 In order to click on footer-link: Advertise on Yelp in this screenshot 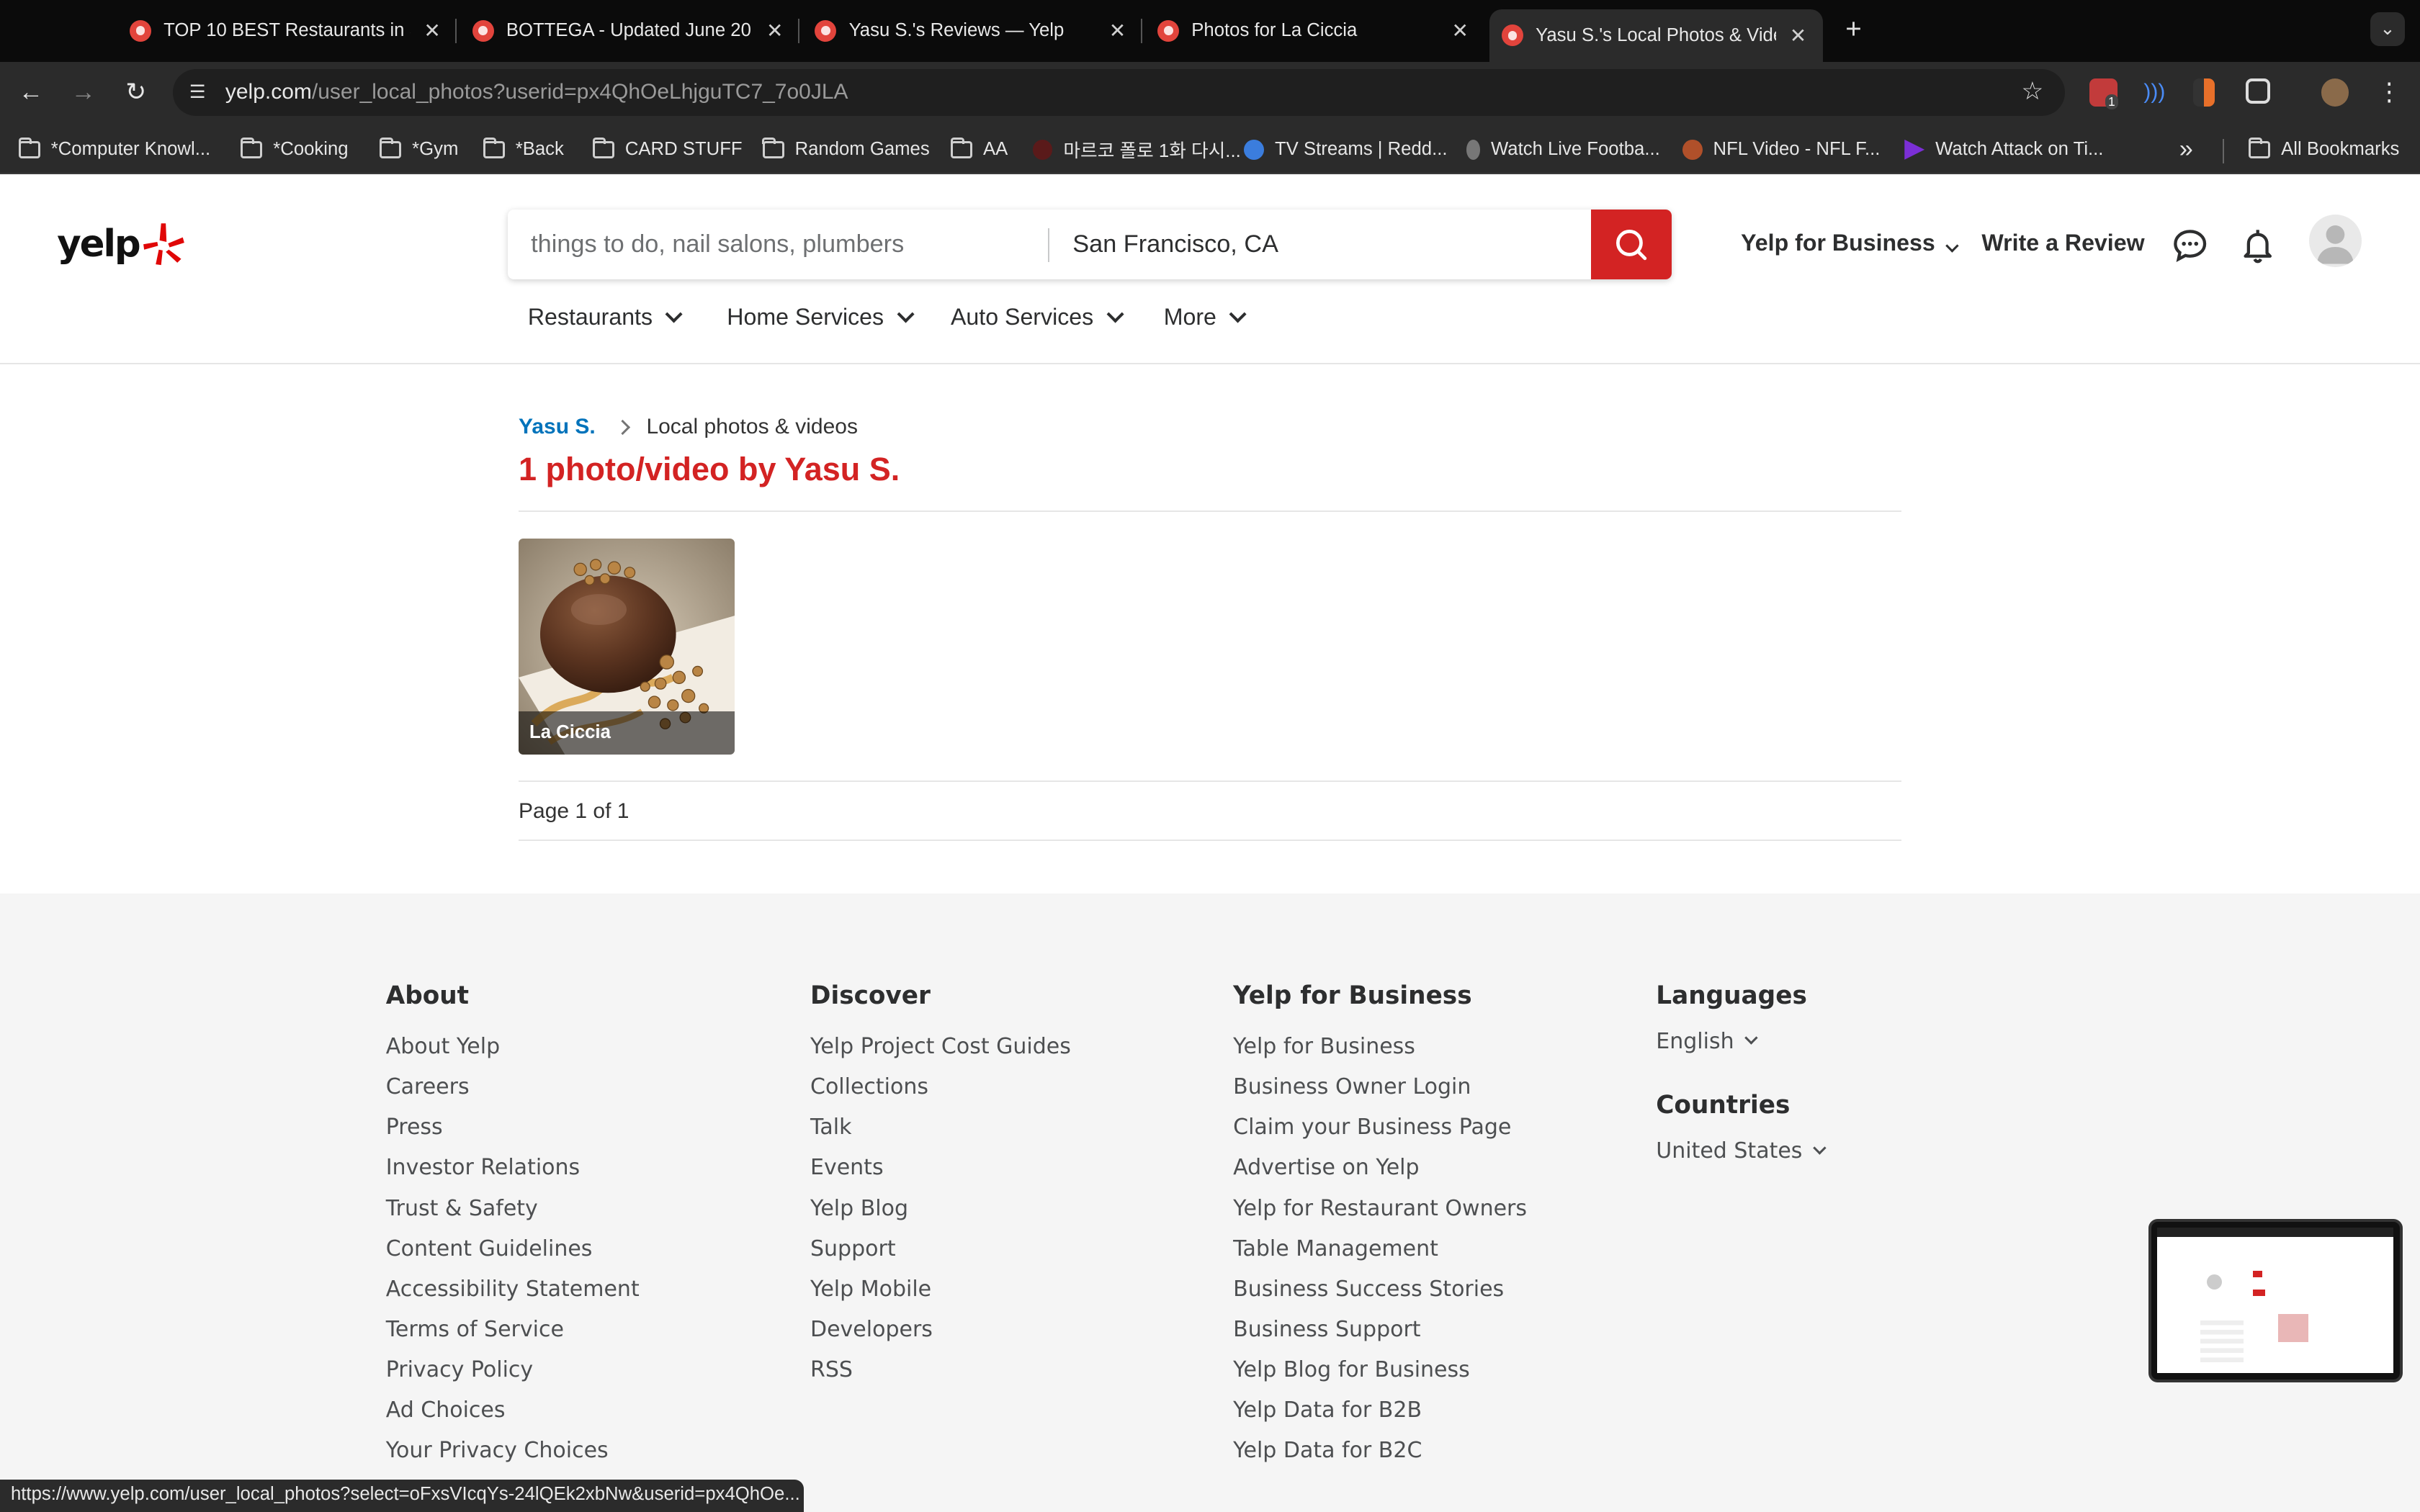, I will do `click(1380, 1174)`.